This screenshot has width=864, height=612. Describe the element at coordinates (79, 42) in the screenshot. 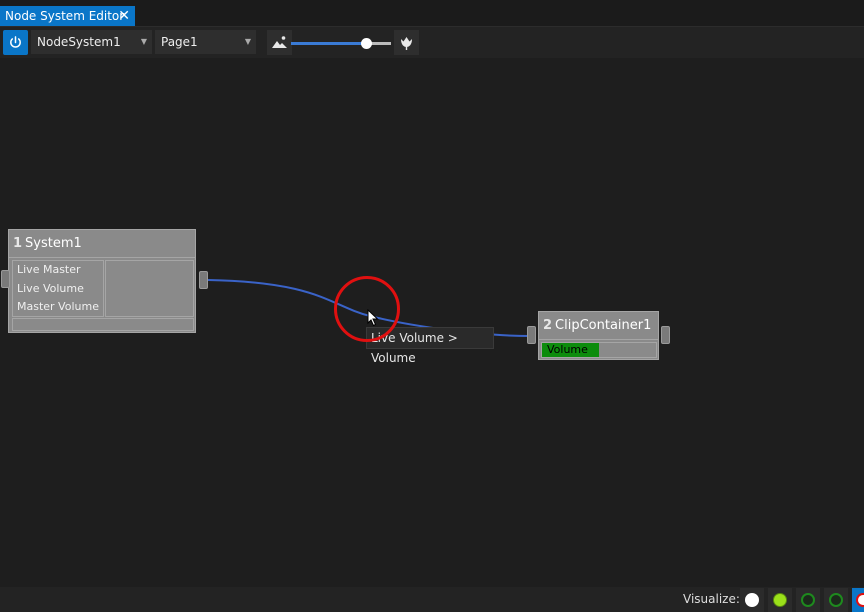

I see `node-system-select-value: NodeSystem1` at that location.